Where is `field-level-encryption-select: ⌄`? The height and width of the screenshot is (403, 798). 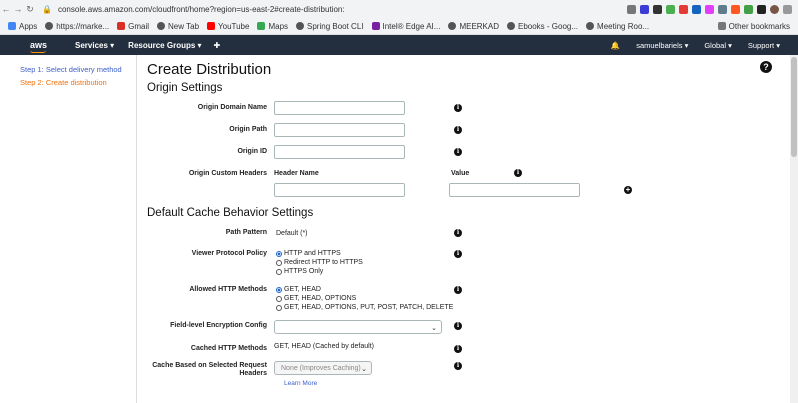 field-level-encryption-select: ⌄ is located at coordinates (358, 327).